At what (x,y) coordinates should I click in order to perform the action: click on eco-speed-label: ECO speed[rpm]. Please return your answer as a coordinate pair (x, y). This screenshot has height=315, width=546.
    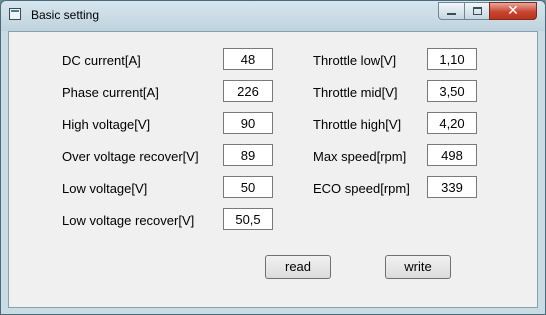
    Looking at the image, I should click on (361, 188).